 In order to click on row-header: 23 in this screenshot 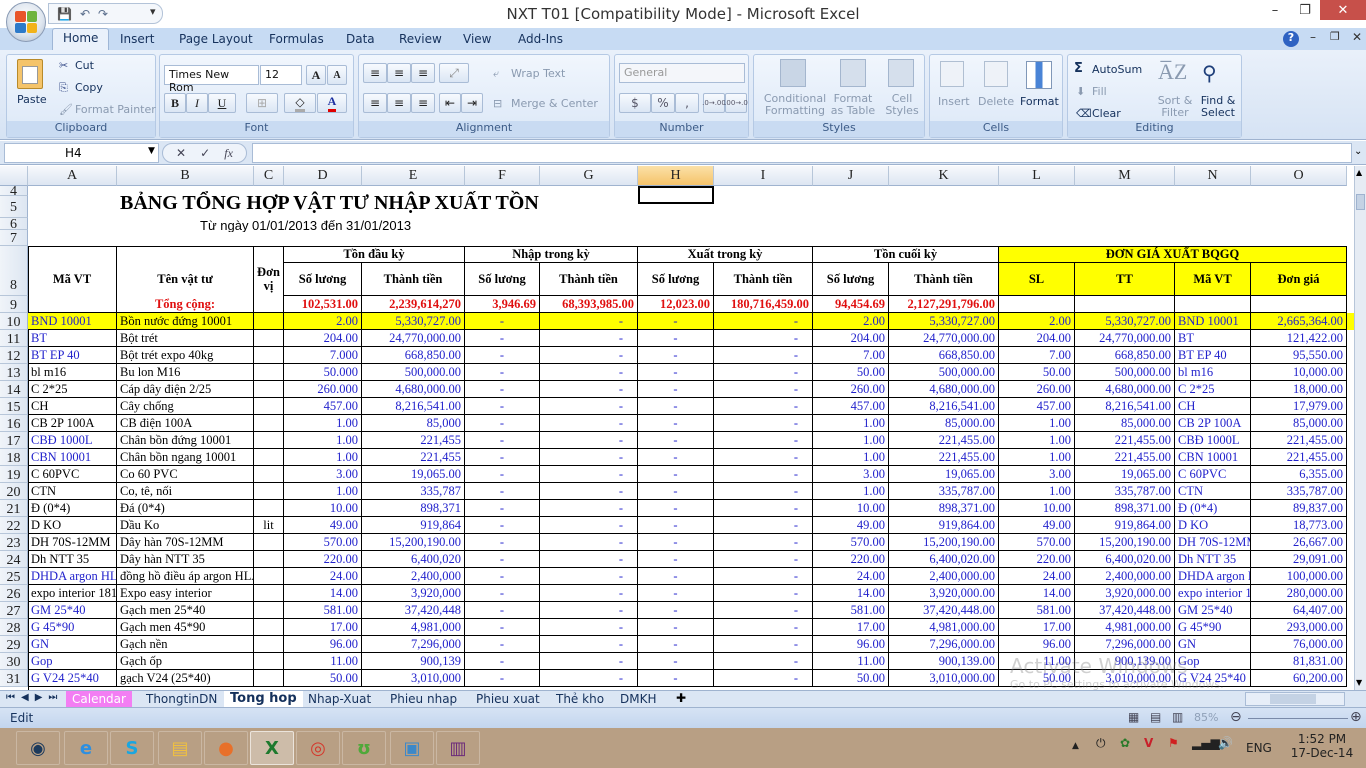, I will do `click(14, 542)`.